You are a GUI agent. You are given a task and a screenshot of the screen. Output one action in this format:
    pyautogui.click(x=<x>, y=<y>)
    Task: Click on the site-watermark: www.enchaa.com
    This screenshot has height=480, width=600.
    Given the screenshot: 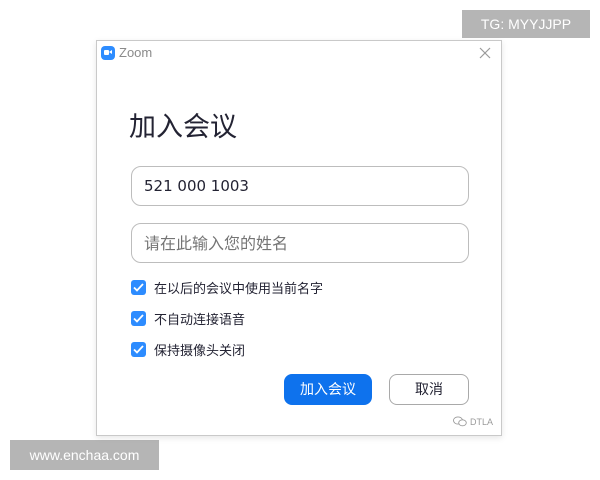 What is the action you would take?
    pyautogui.click(x=84, y=455)
    